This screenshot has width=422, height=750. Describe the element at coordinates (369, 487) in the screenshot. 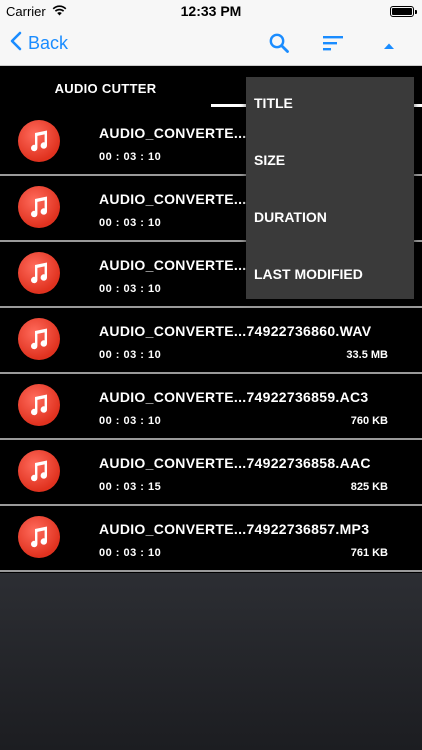

I see `file-size: 825 KB` at that location.